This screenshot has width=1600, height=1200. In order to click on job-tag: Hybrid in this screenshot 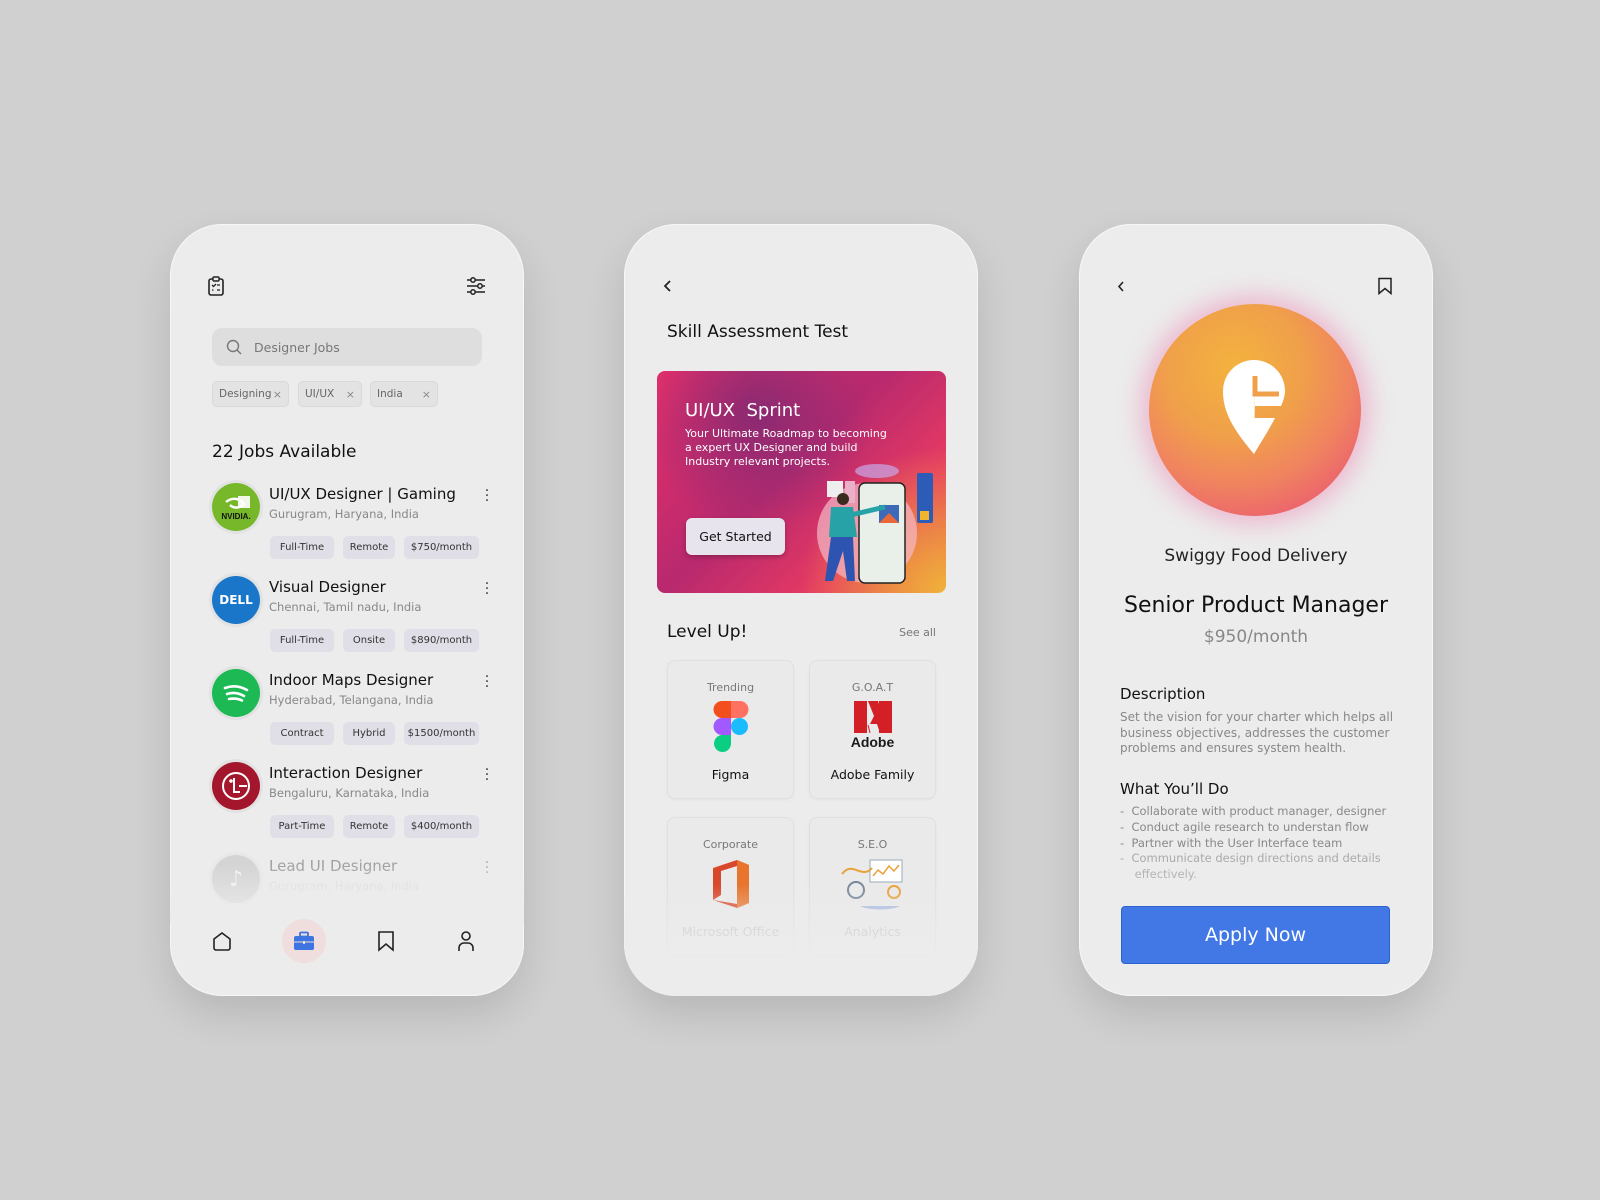, I will do `click(369, 733)`.